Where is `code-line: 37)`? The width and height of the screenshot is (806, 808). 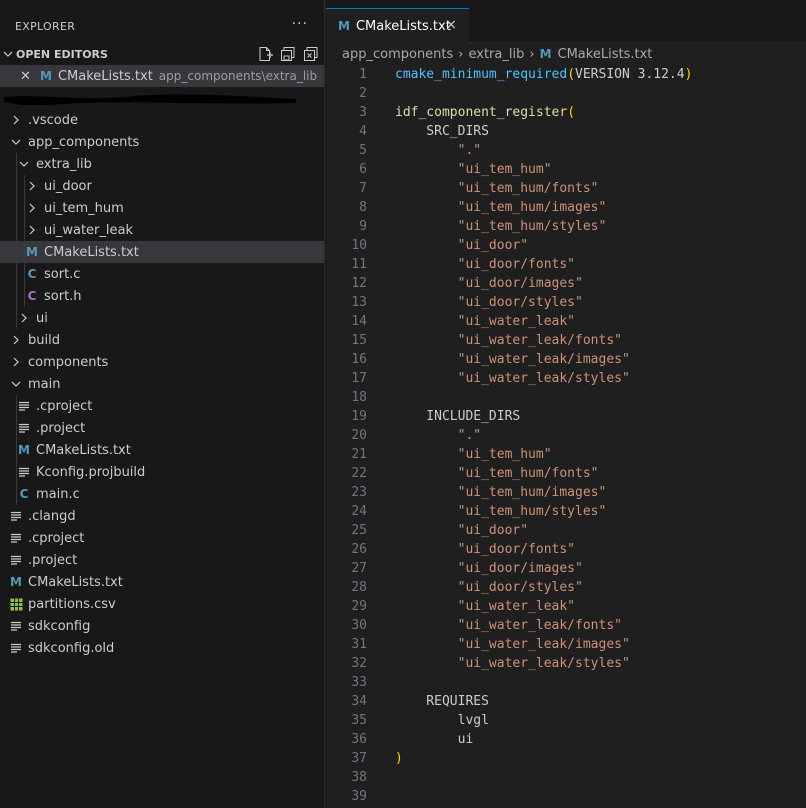 code-line: 37) is located at coordinates (566, 758).